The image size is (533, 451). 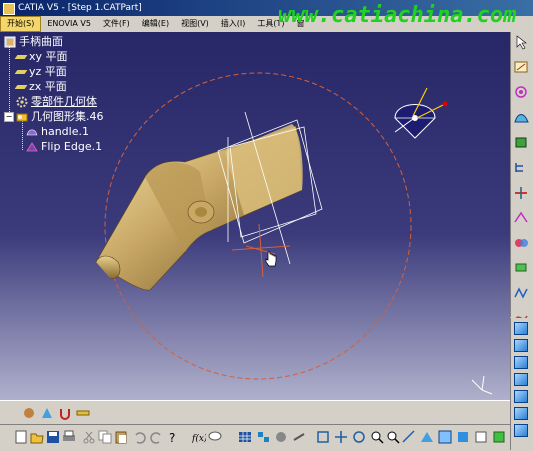 I want to click on tree-plane-label: xy 平面, so click(x=48, y=56).